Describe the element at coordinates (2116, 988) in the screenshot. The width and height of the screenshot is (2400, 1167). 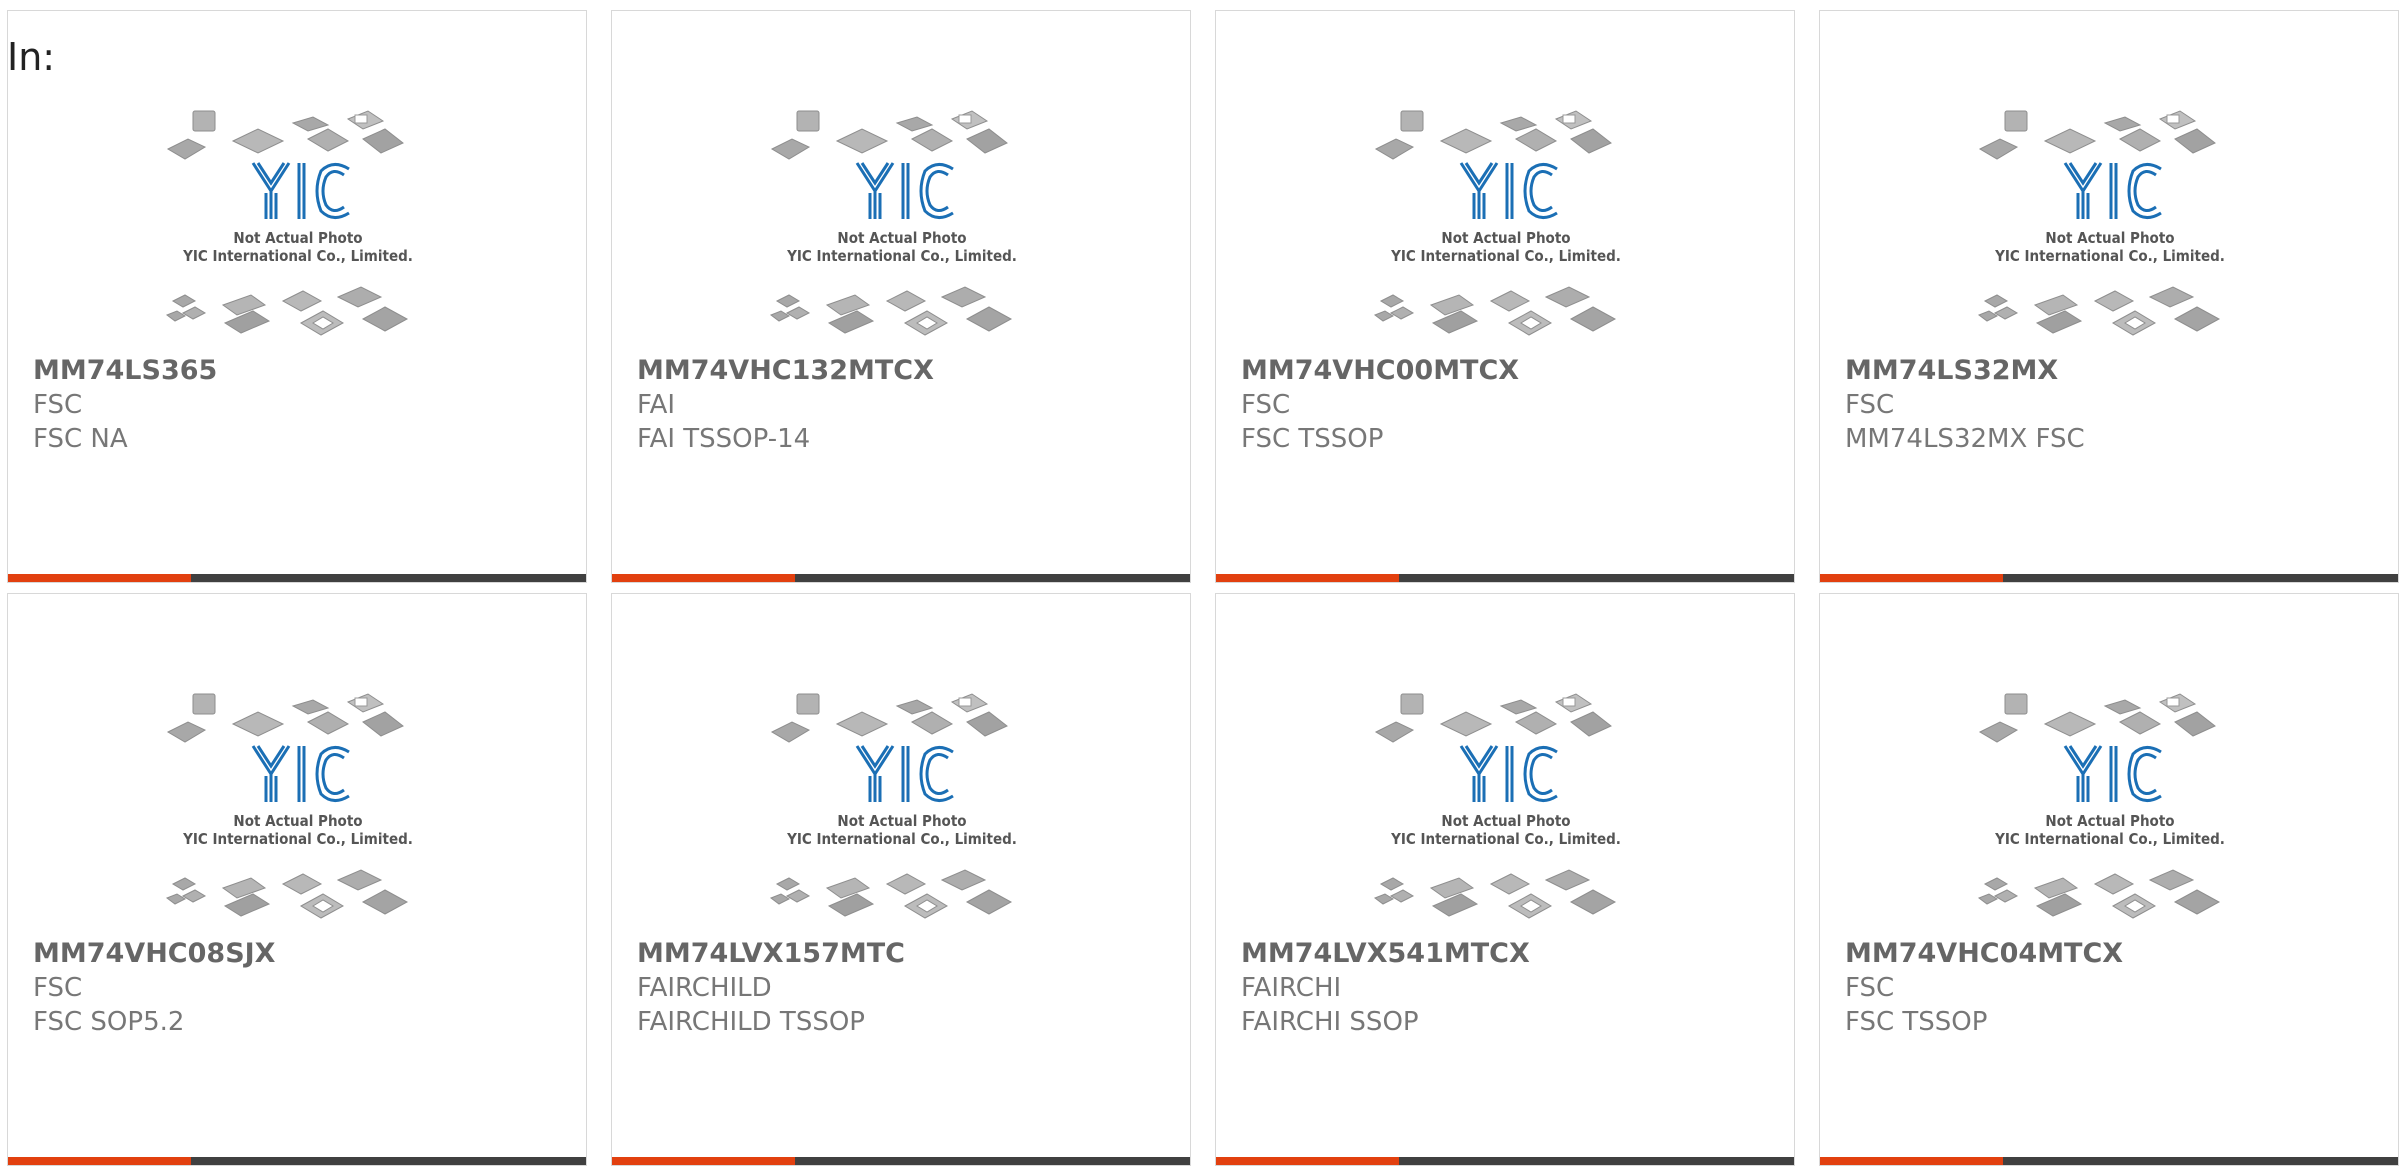
I see `card-text: MM74VHC04MTCX FSC FSC TSSOP` at that location.